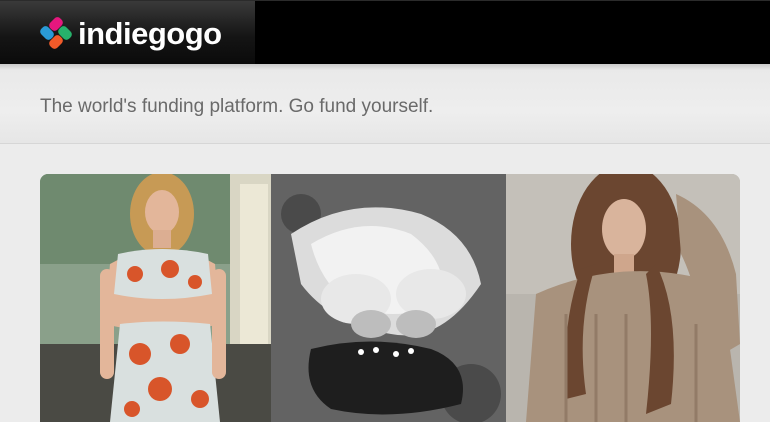  What do you see at coordinates (150, 33) in the screenshot?
I see `brand-name: indiegogo` at bounding box center [150, 33].